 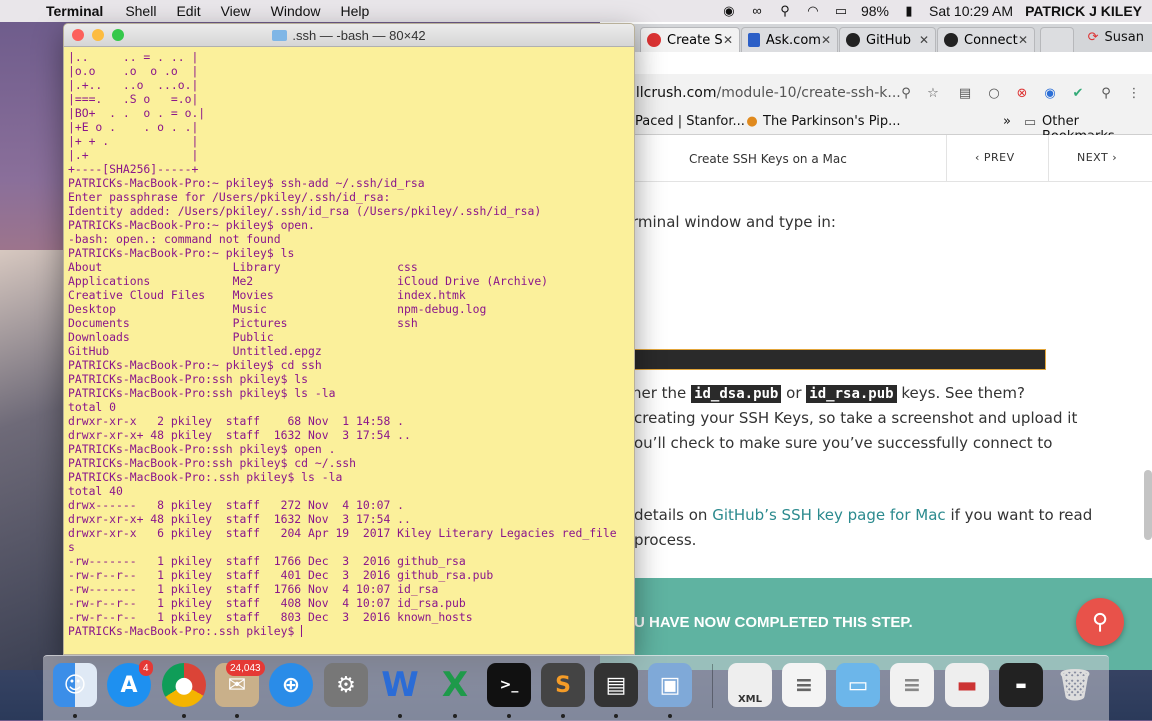 What do you see at coordinates (1106, 94) in the screenshot?
I see `extension-icon: ⚲` at bounding box center [1106, 94].